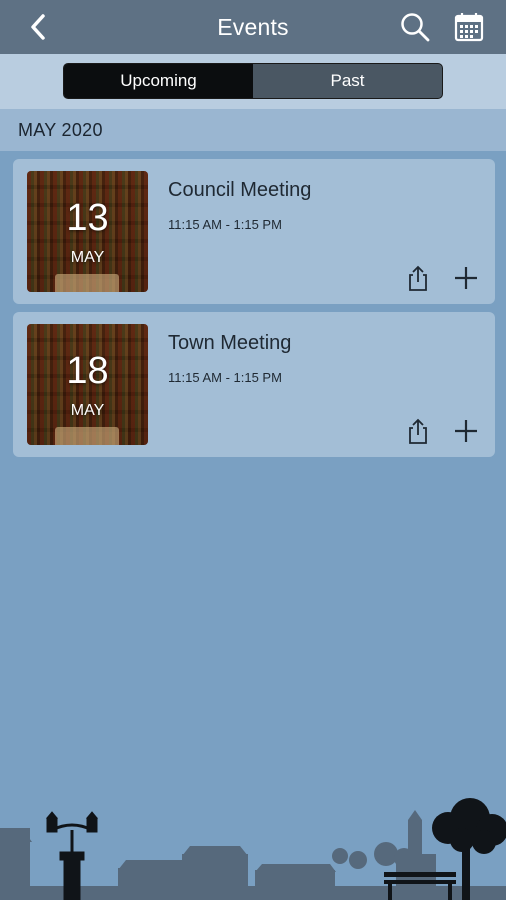  I want to click on top-bar: Events, so click(253, 27).